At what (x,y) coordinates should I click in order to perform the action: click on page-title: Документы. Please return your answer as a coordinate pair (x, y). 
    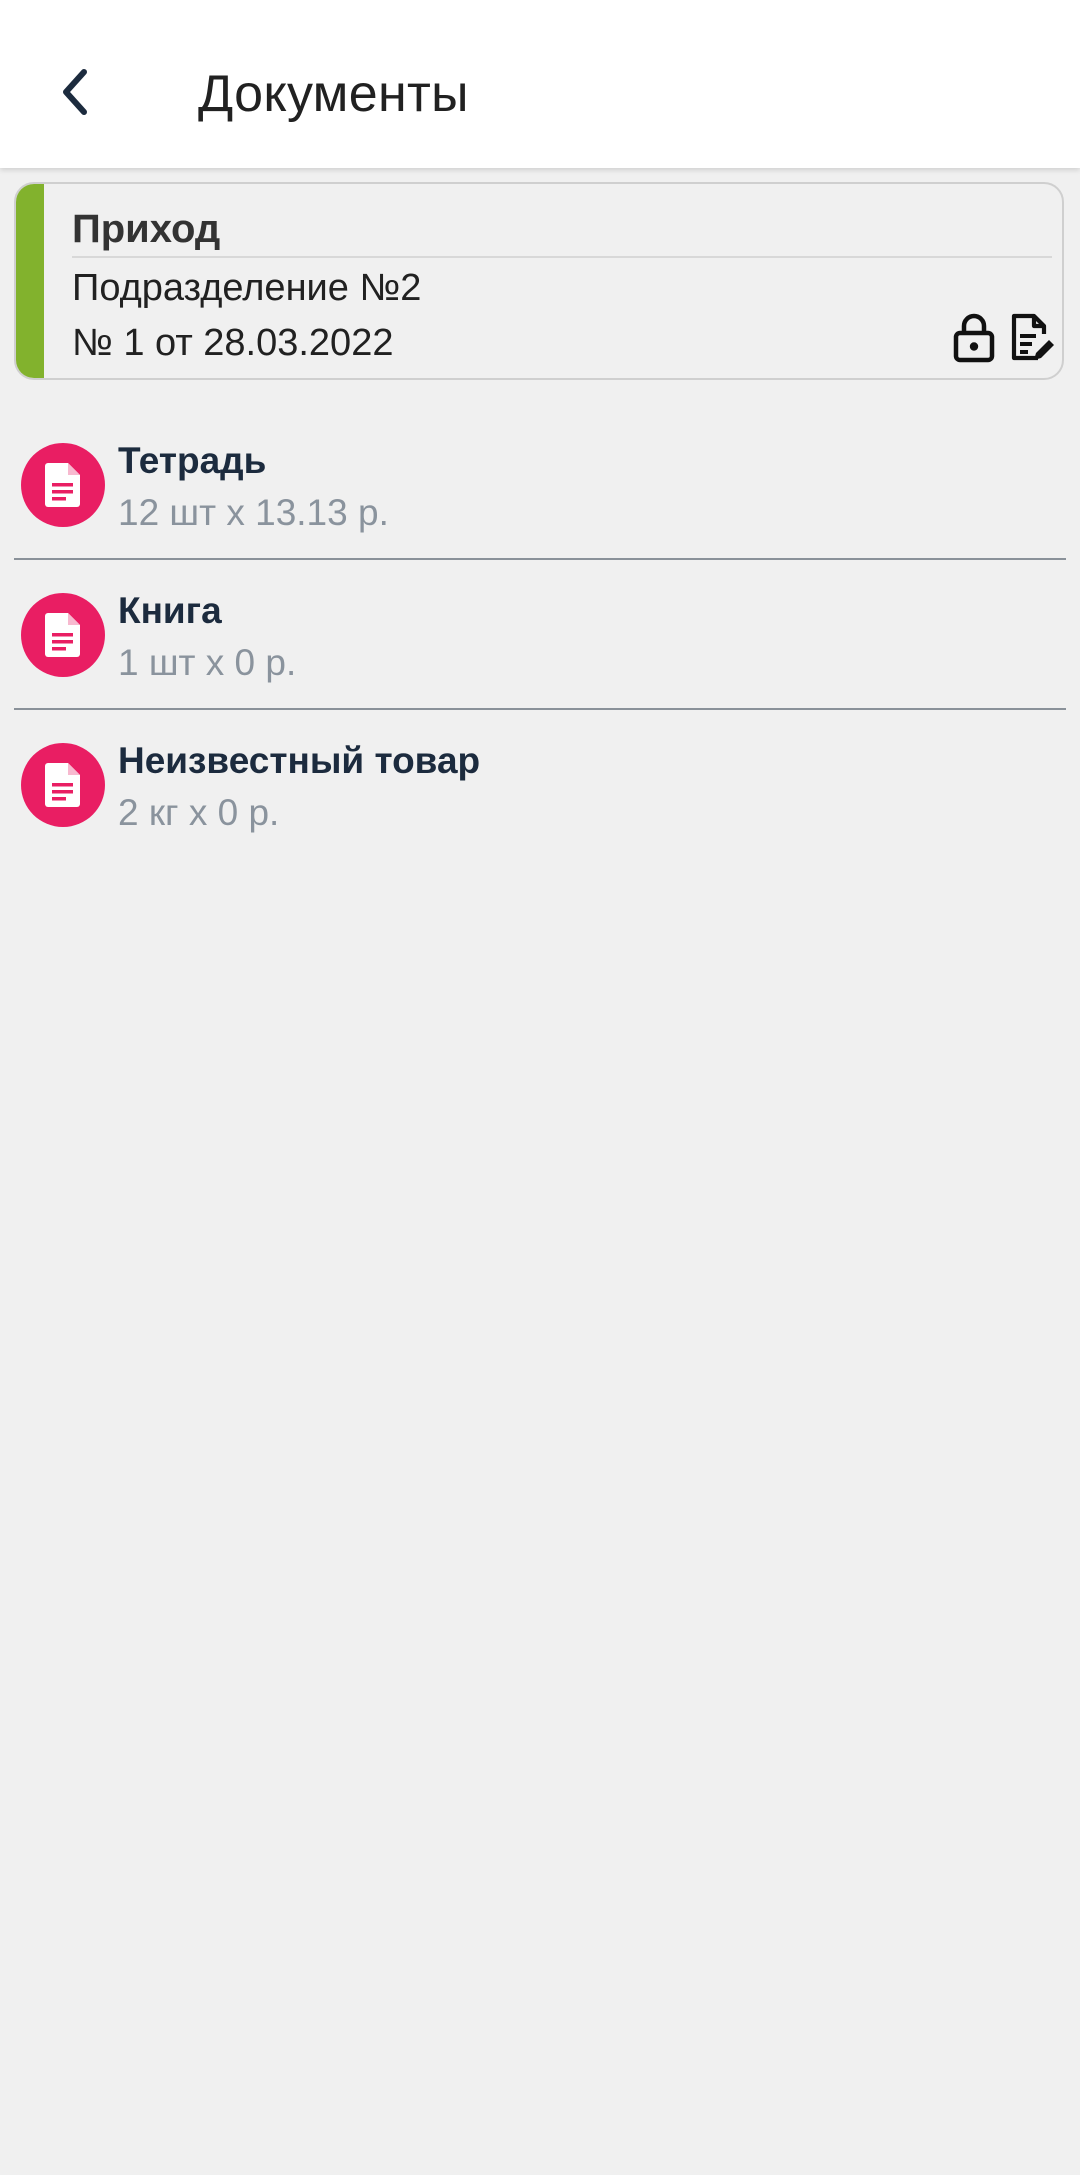
    Looking at the image, I should click on (333, 94).